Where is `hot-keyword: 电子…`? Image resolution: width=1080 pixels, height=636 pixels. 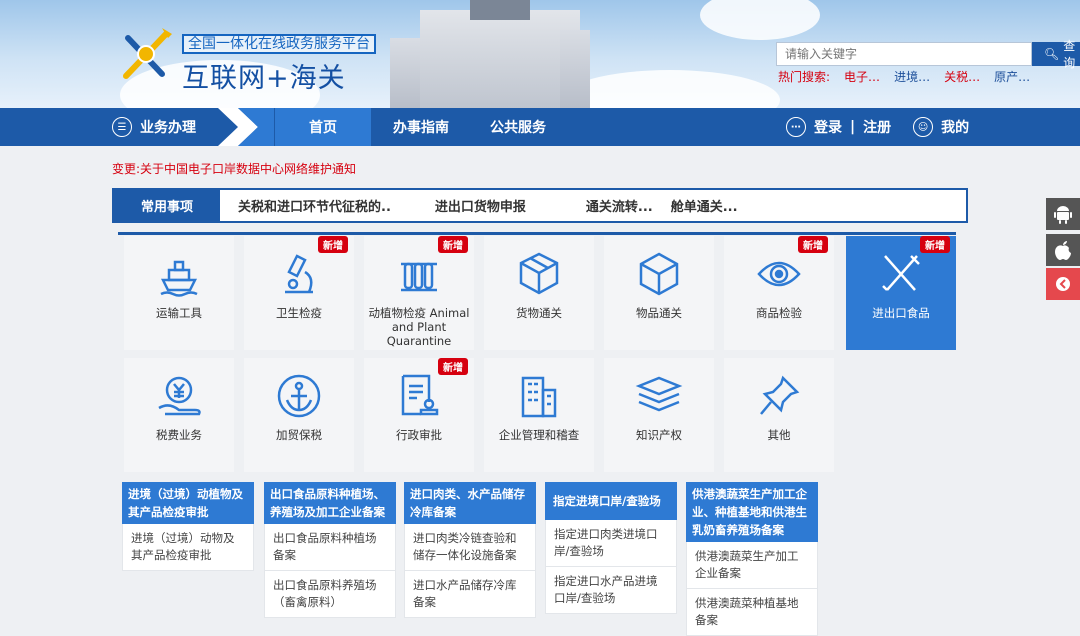
hot-keyword: 电子… is located at coordinates (862, 76).